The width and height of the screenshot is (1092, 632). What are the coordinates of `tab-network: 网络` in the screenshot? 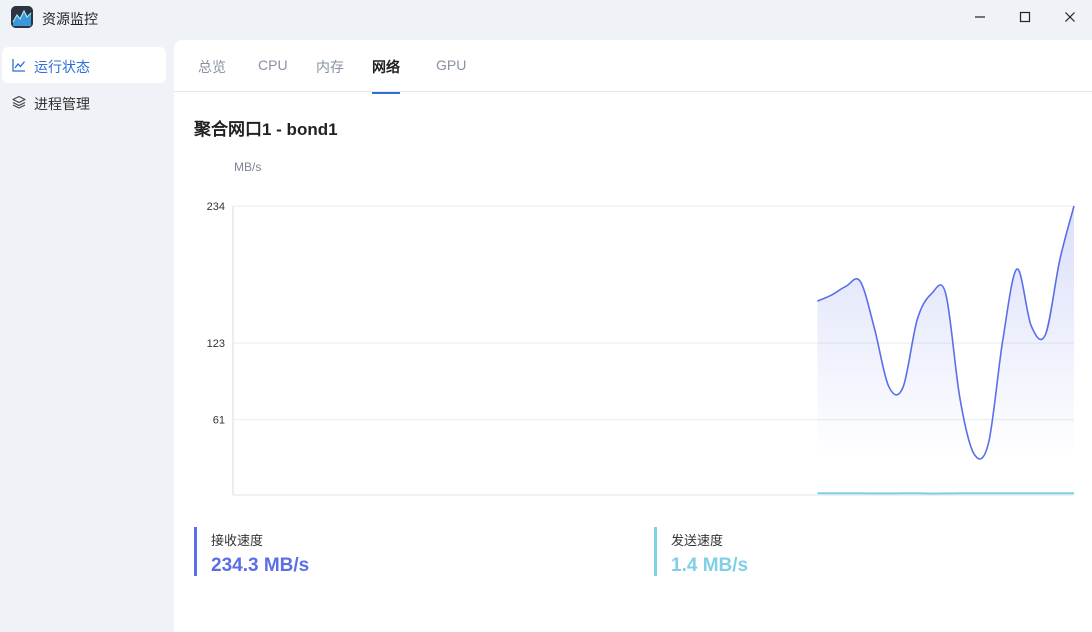 It's located at (386, 75).